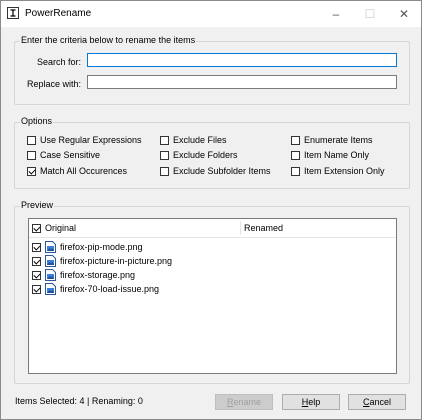 The width and height of the screenshot is (422, 420). What do you see at coordinates (247, 402) in the screenshot?
I see `rename-label-rest: ename` at bounding box center [247, 402].